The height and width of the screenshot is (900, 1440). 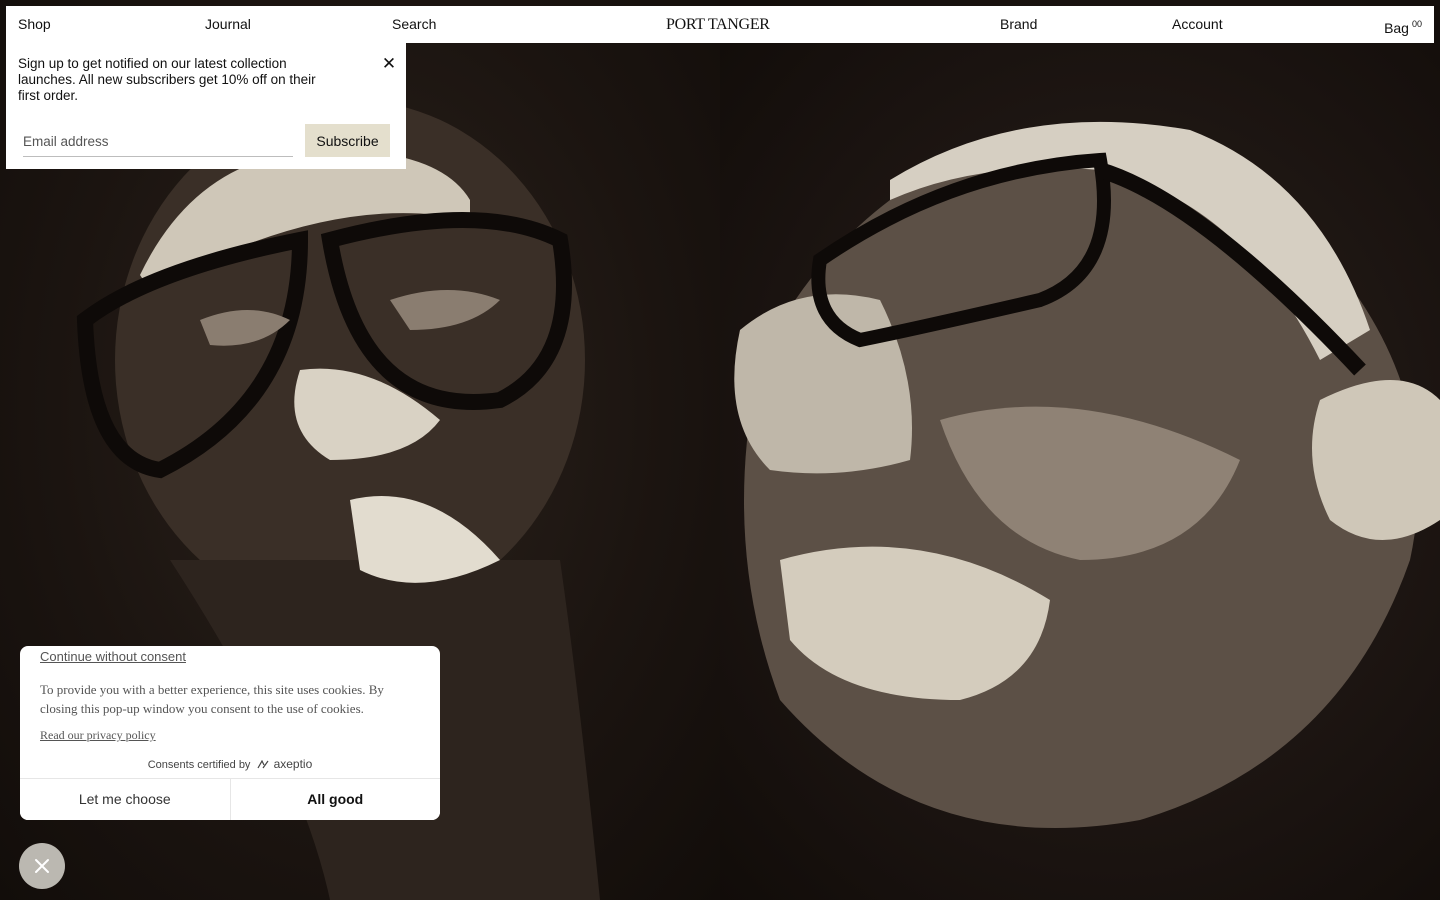 I want to click on let-me-choose-button: Let me choose, so click(x=125, y=799).